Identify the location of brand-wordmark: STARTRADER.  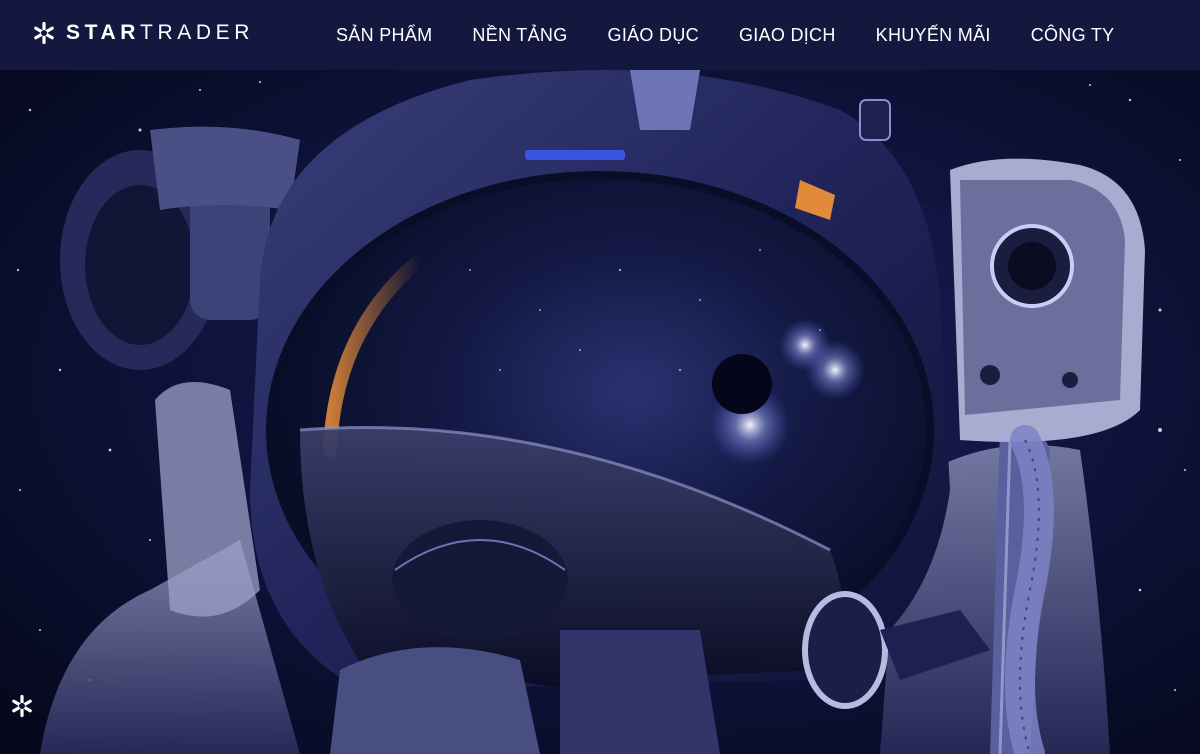
(160, 33).